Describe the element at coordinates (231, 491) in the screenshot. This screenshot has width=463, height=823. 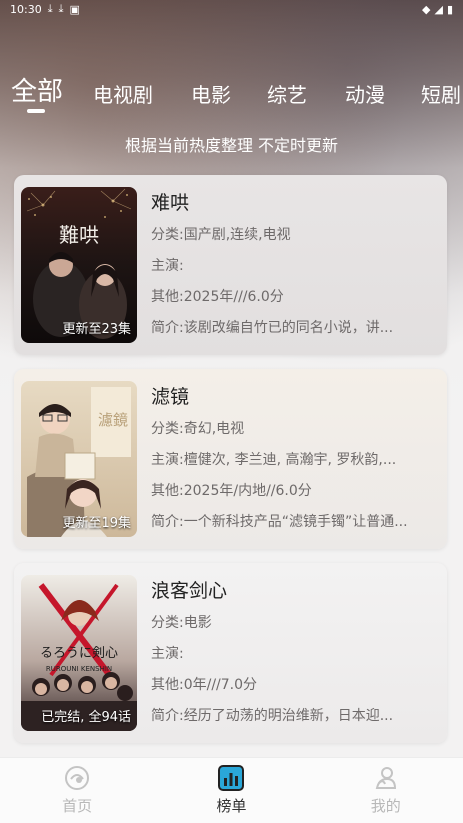
I see `item-other: 其他:2025年/内地//6.0分` at that location.